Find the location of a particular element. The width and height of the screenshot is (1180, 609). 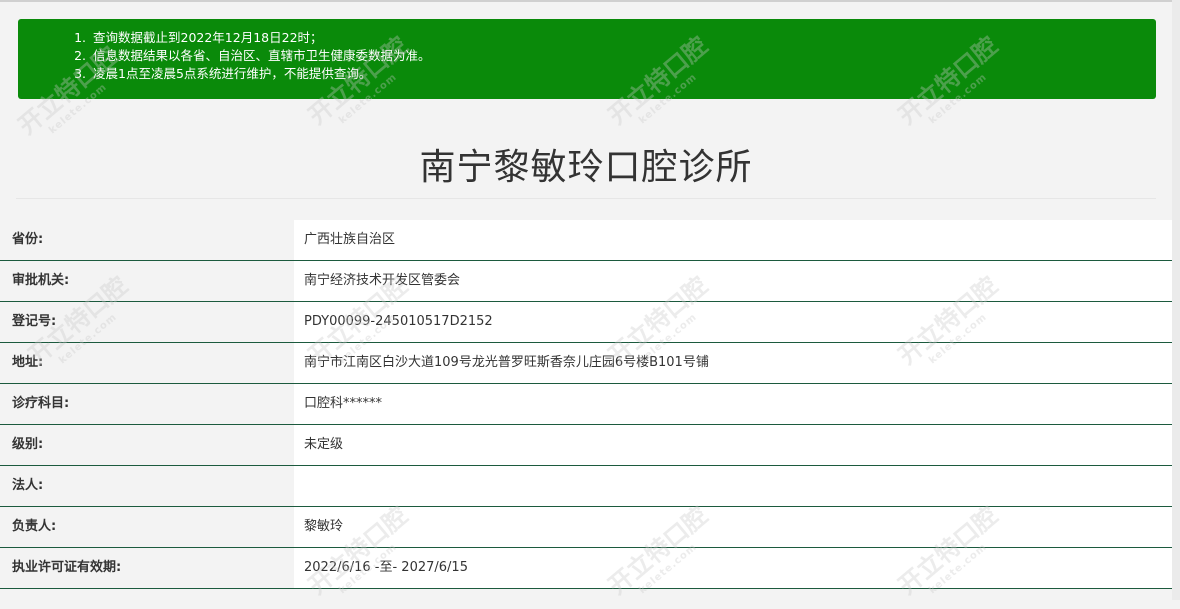

field-value-authority: 南宁经济技术开发区管委会 is located at coordinates (382, 280).